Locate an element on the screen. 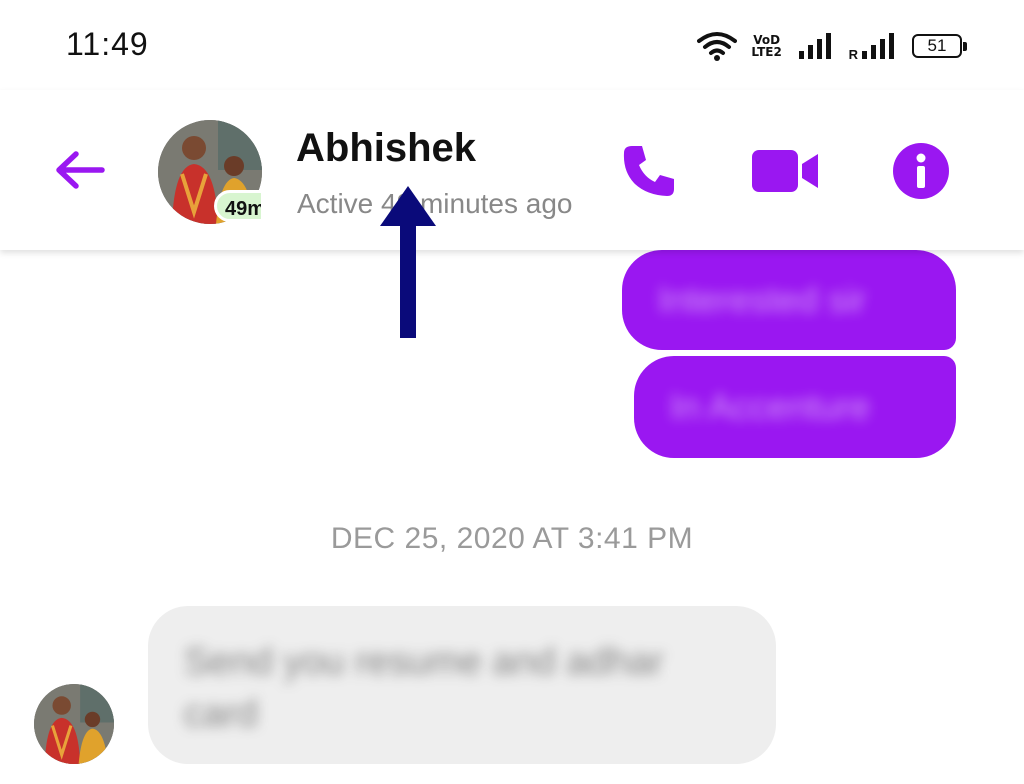 The height and width of the screenshot is (784, 1024). message-timestamp: DEC 25, 2020 AT 3:41 PM is located at coordinates (512, 538).